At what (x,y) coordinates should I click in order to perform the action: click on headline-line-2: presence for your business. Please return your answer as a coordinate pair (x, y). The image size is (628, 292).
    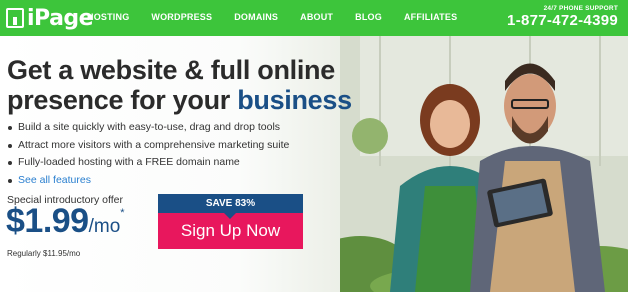
    Looking at the image, I should click on (187, 100).